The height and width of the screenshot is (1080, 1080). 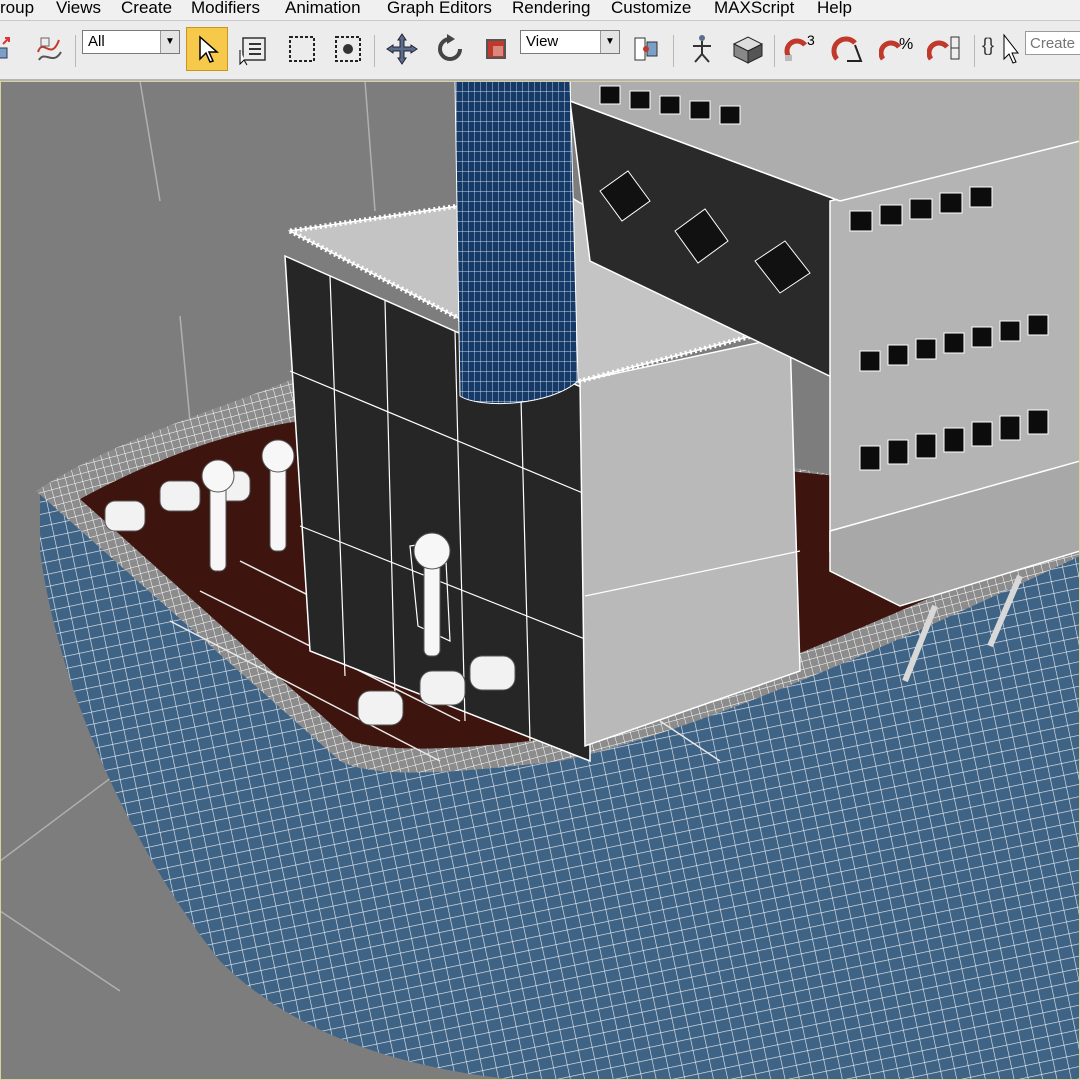 I want to click on manipulate-button, so click(x=702, y=49).